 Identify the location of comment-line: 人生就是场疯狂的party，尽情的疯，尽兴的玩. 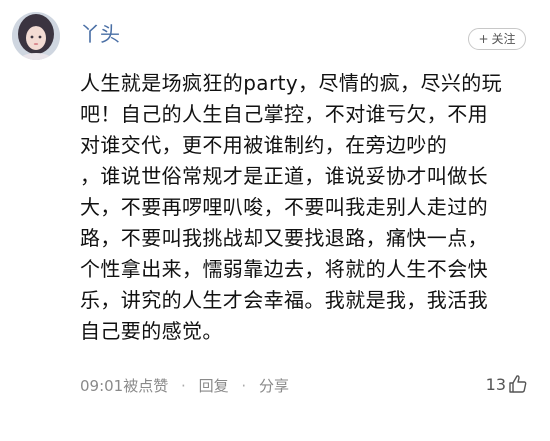
(291, 83).